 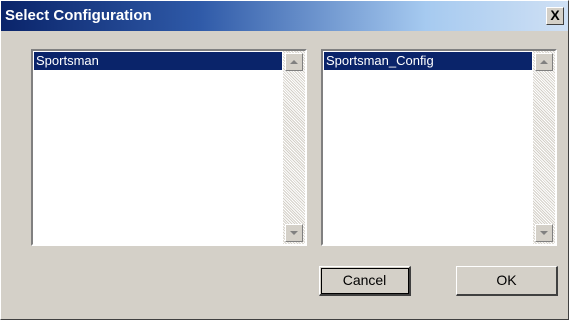 What do you see at coordinates (158, 61) in the screenshot?
I see `list-item-sportsman: Sportsman` at bounding box center [158, 61].